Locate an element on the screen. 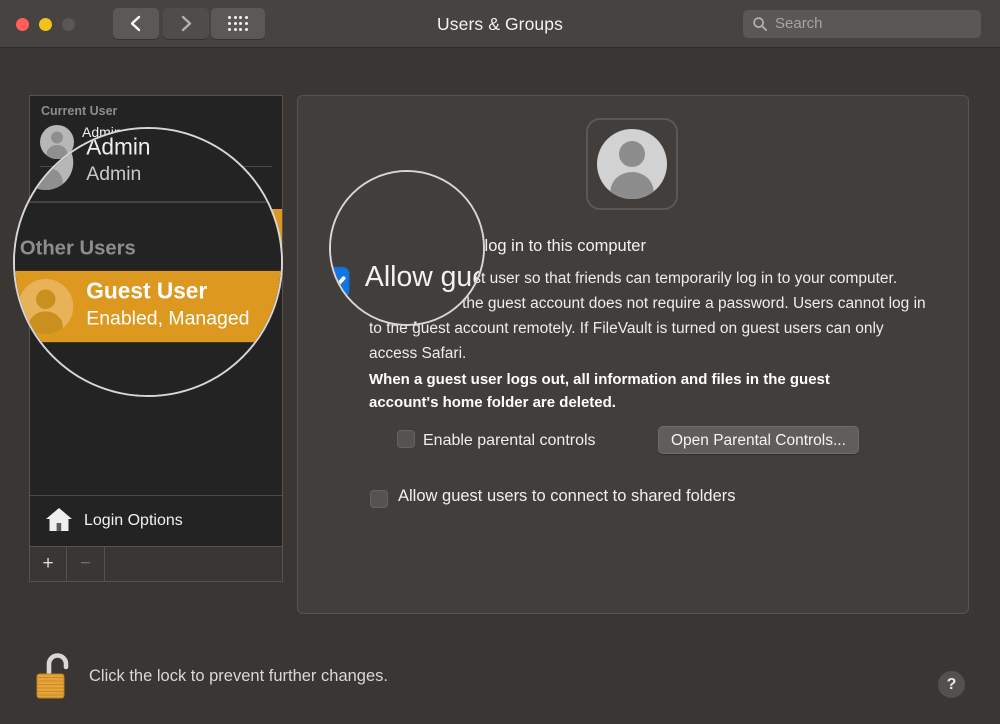 The height and width of the screenshot is (724, 1000). add-user-button: + is located at coordinates (48, 564).